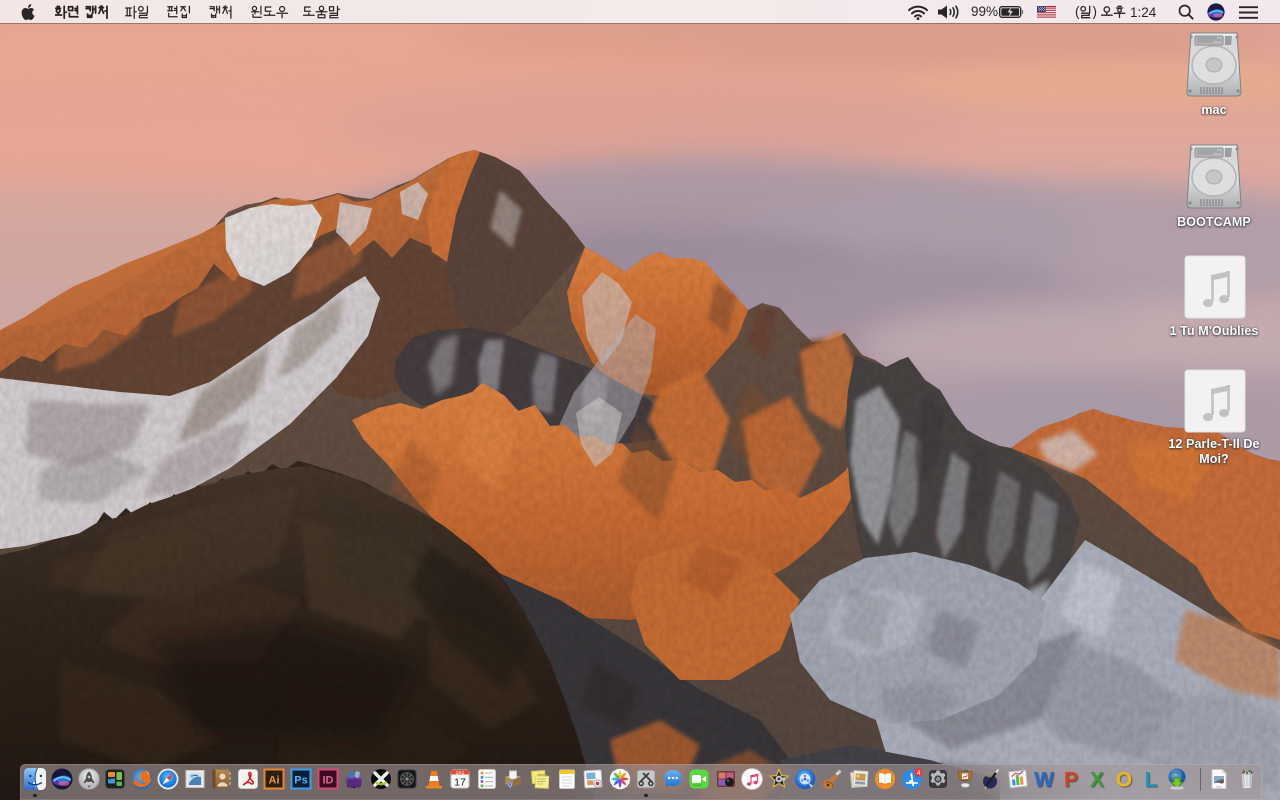  I want to click on svg-text: 17, so click(460, 783).